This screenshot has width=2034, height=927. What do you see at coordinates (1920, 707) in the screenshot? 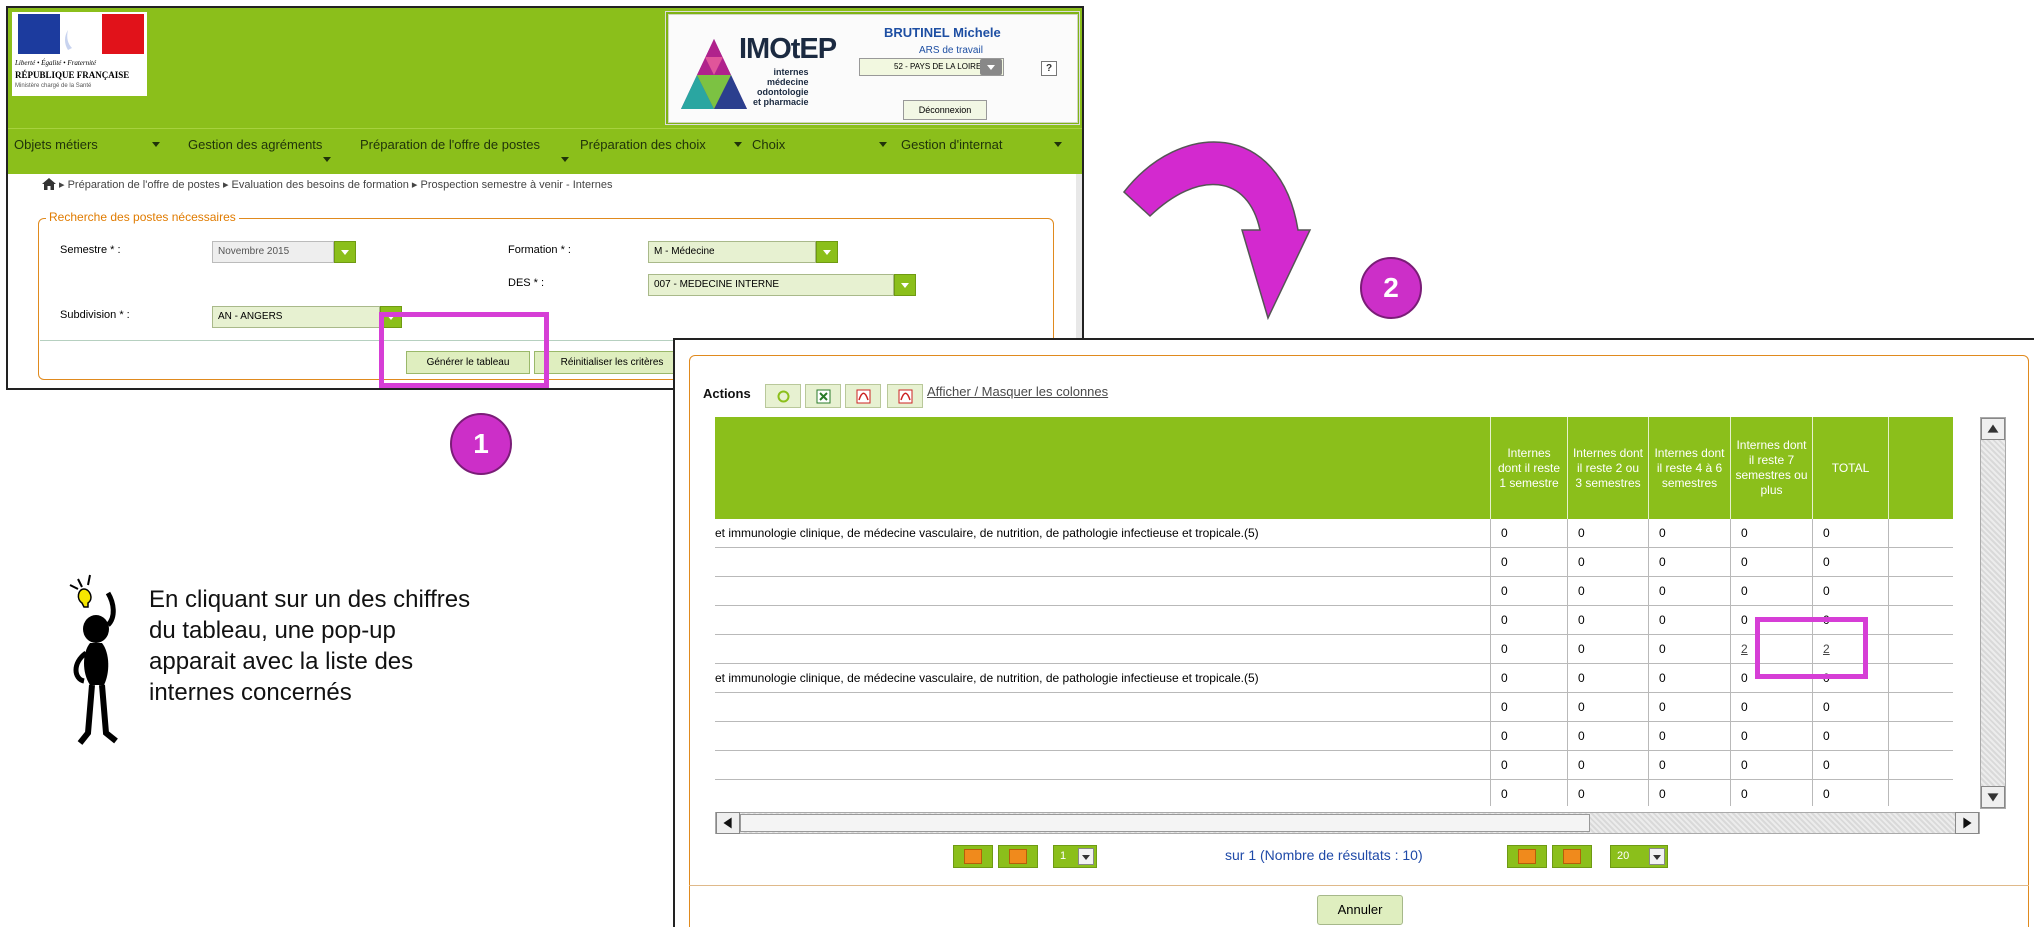
I see `row-spacer` at bounding box center [1920, 707].